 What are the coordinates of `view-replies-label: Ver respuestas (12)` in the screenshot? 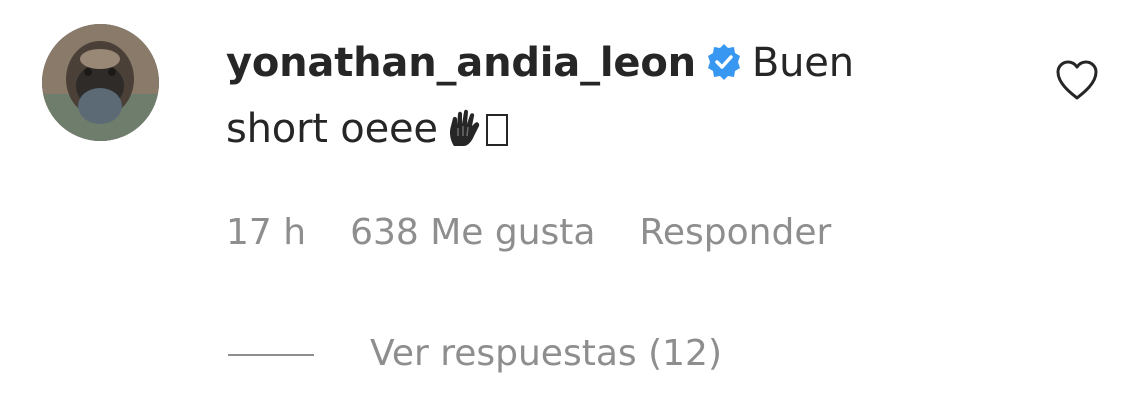 It's located at (546, 353).